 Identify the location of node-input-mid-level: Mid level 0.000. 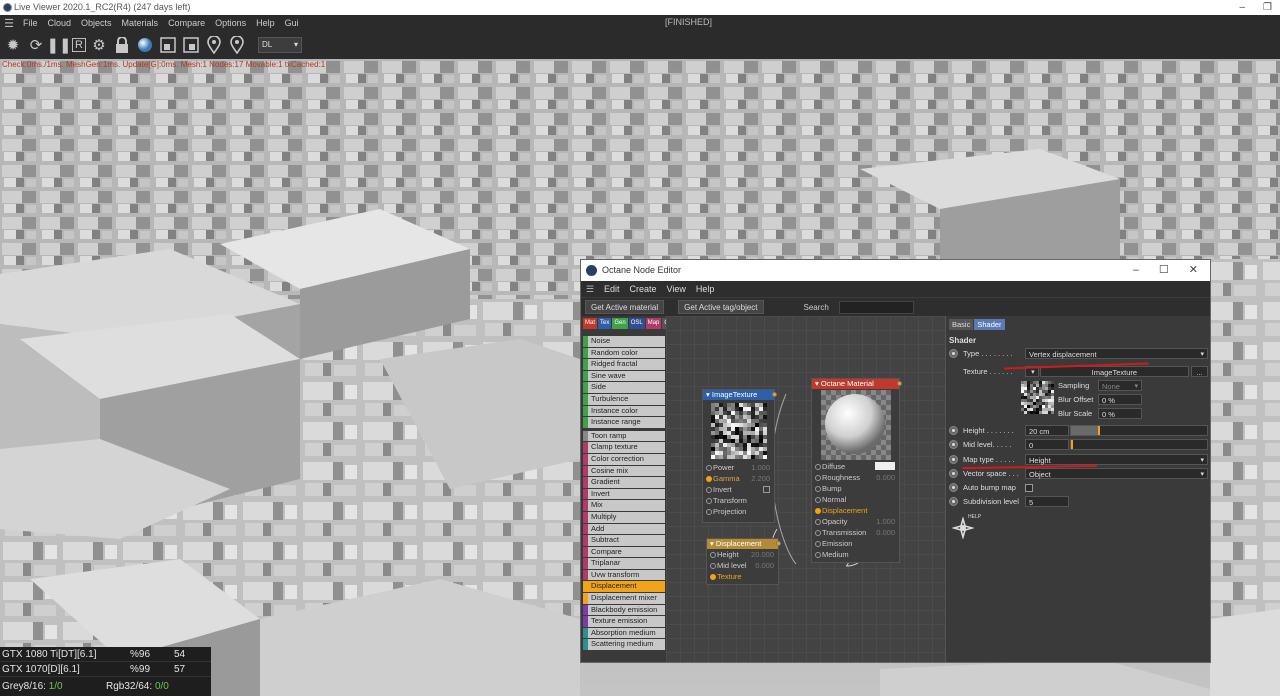
(742, 565).